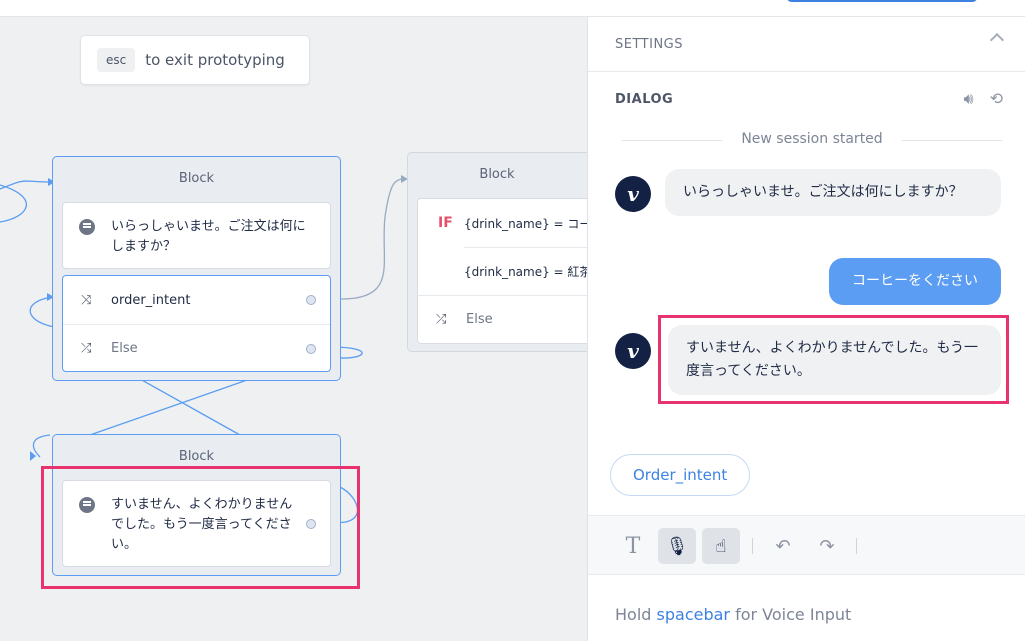  What do you see at coordinates (680, 475) in the screenshot?
I see `suggestion-chip: Order_intent` at bounding box center [680, 475].